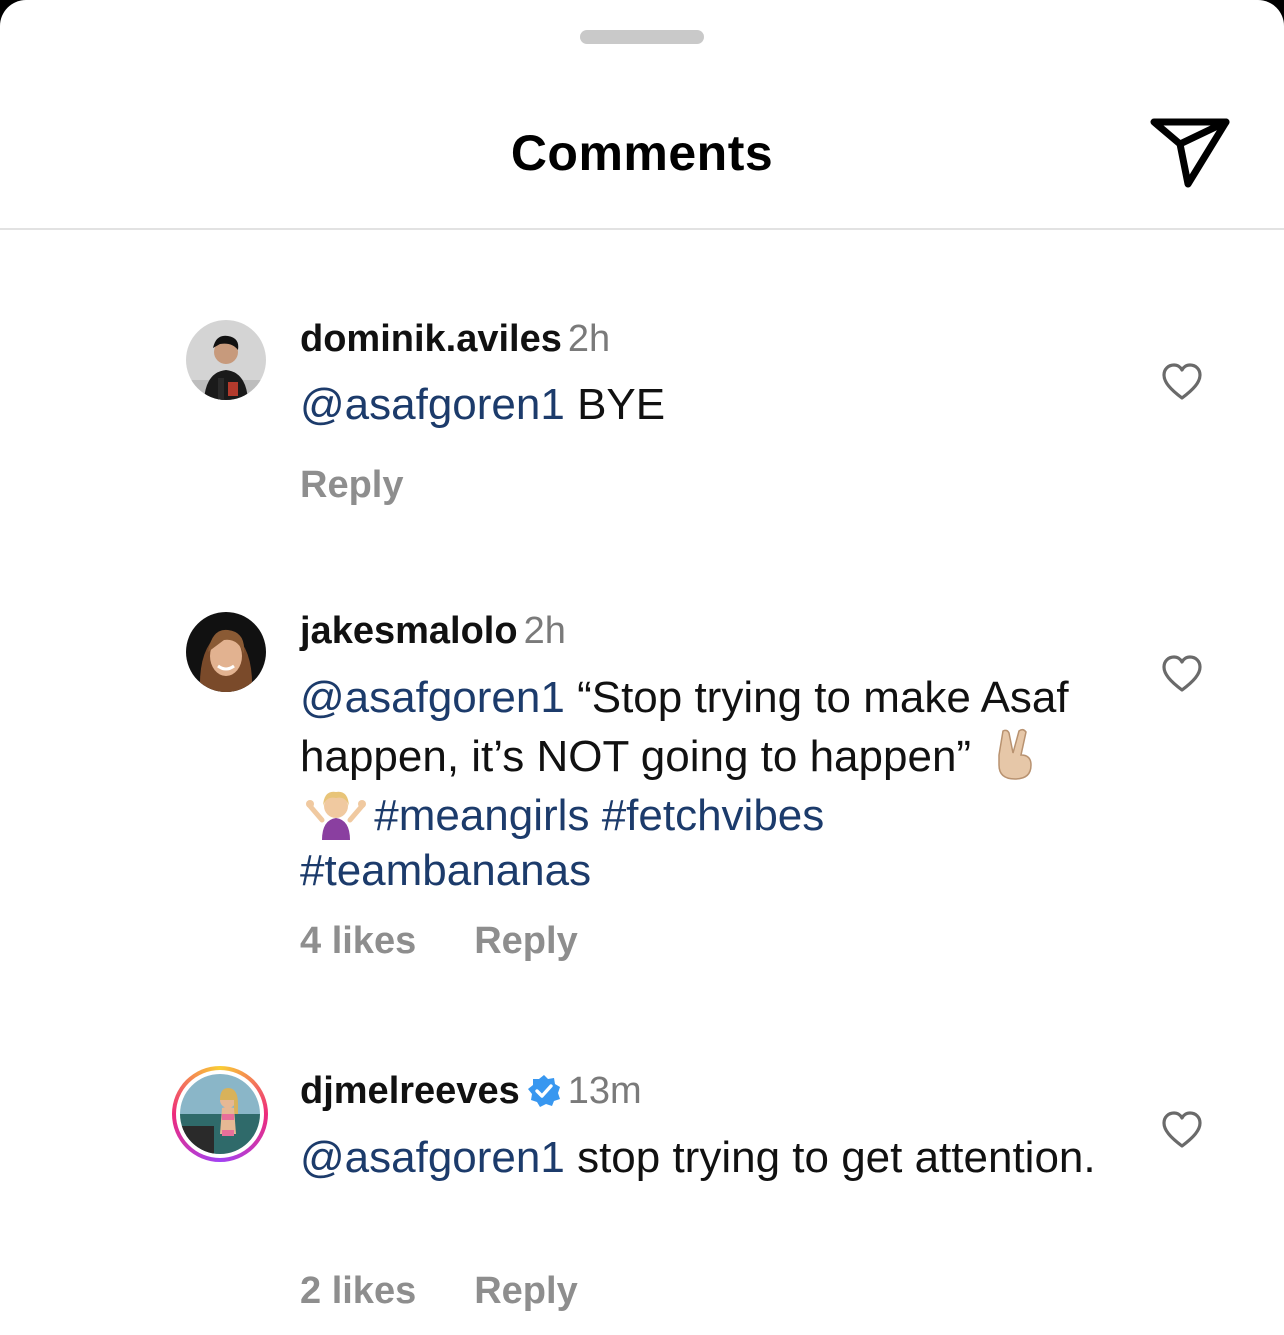  I want to click on username: dominik.aviles, so click(431, 339).